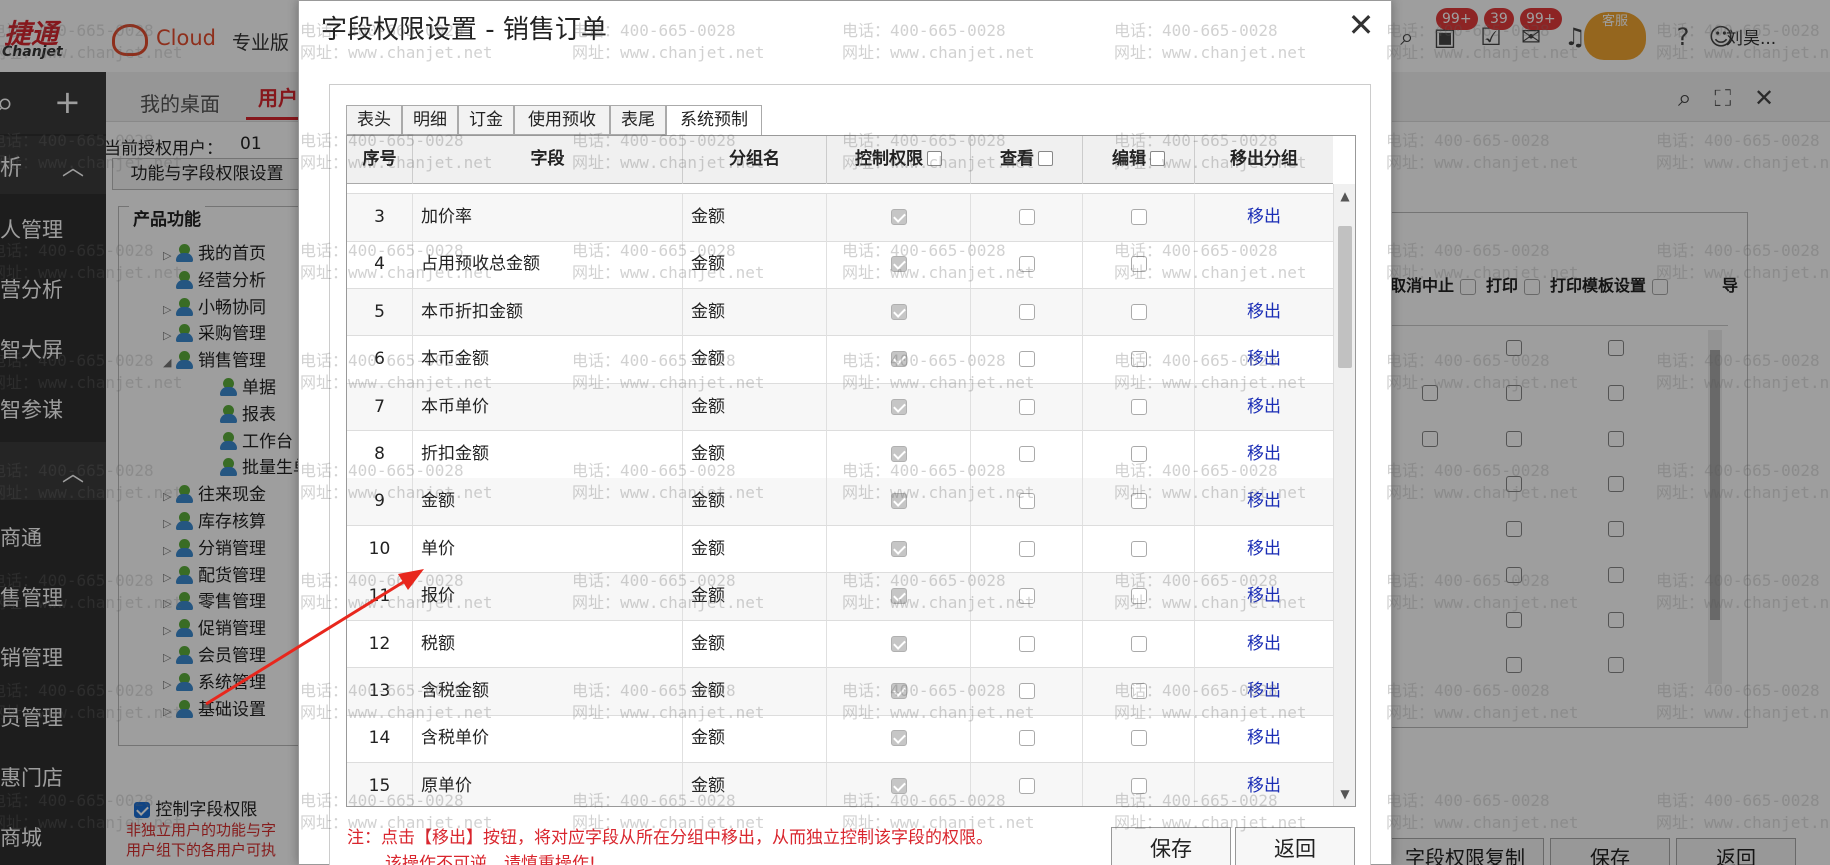 The width and height of the screenshot is (1830, 865). I want to click on close-icon: ✕, so click(1361, 25).